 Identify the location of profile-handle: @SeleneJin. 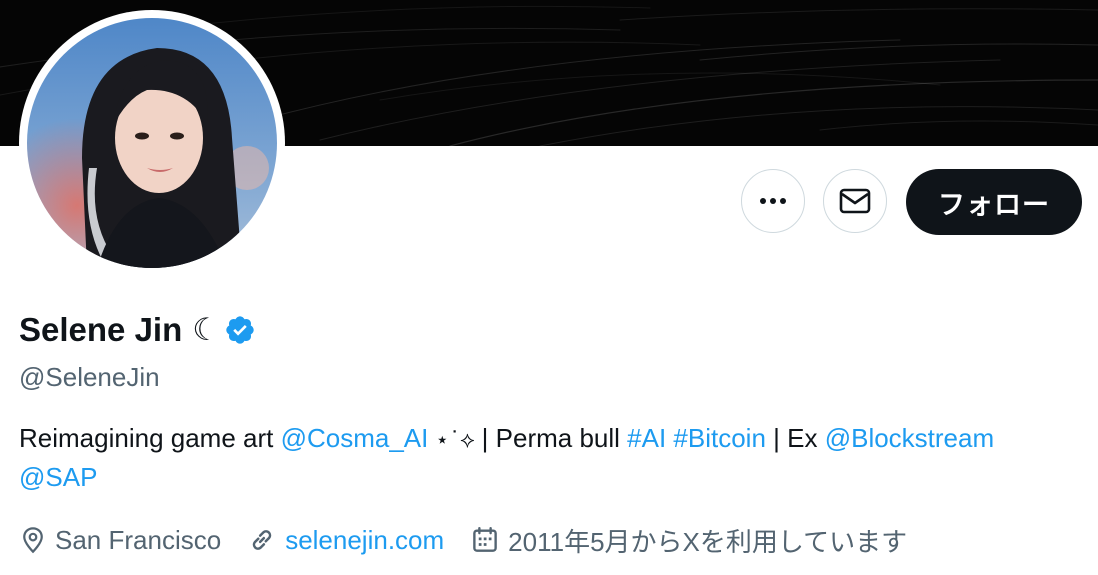
(89, 377).